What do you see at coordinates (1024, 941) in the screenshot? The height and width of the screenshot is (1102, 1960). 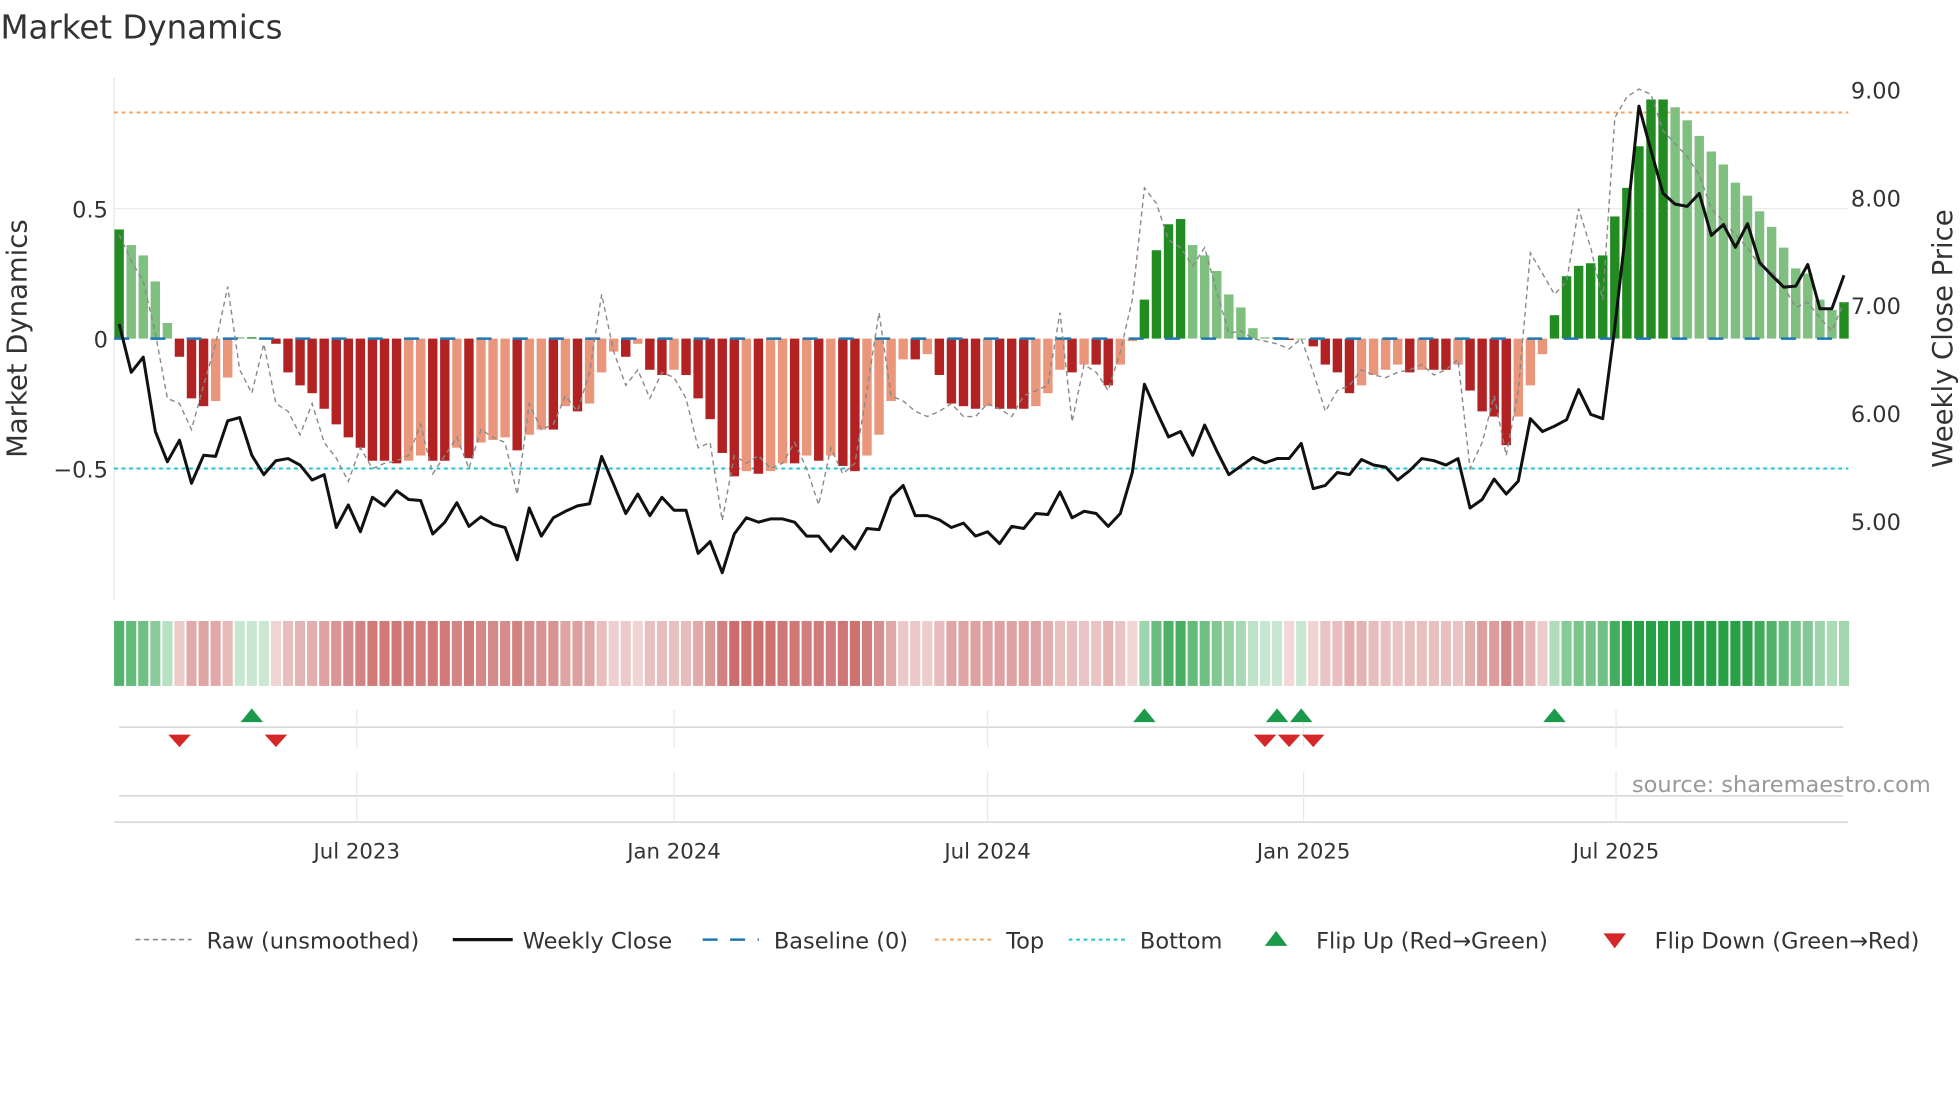 I see `legend-label: Top` at bounding box center [1024, 941].